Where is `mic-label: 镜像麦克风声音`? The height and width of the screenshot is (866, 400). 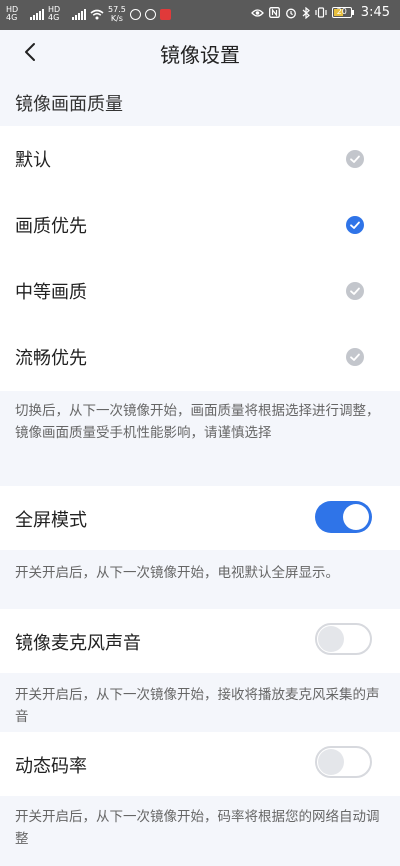
mic-label: 镜像麦克风声音 is located at coordinates (78, 643).